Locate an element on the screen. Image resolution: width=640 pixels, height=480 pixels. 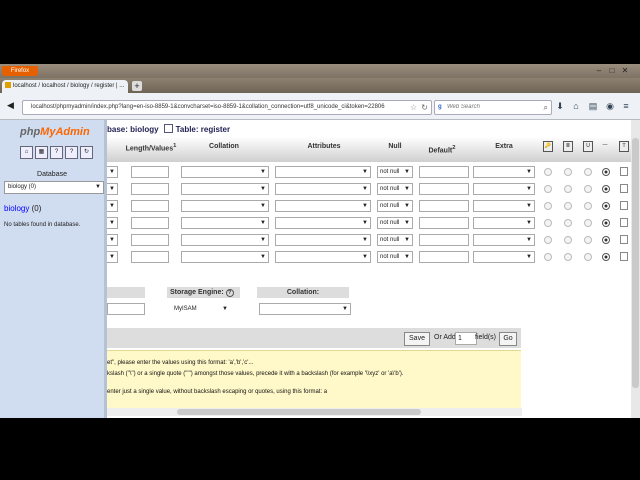
docs-icon: ? is located at coordinates (56, 152).